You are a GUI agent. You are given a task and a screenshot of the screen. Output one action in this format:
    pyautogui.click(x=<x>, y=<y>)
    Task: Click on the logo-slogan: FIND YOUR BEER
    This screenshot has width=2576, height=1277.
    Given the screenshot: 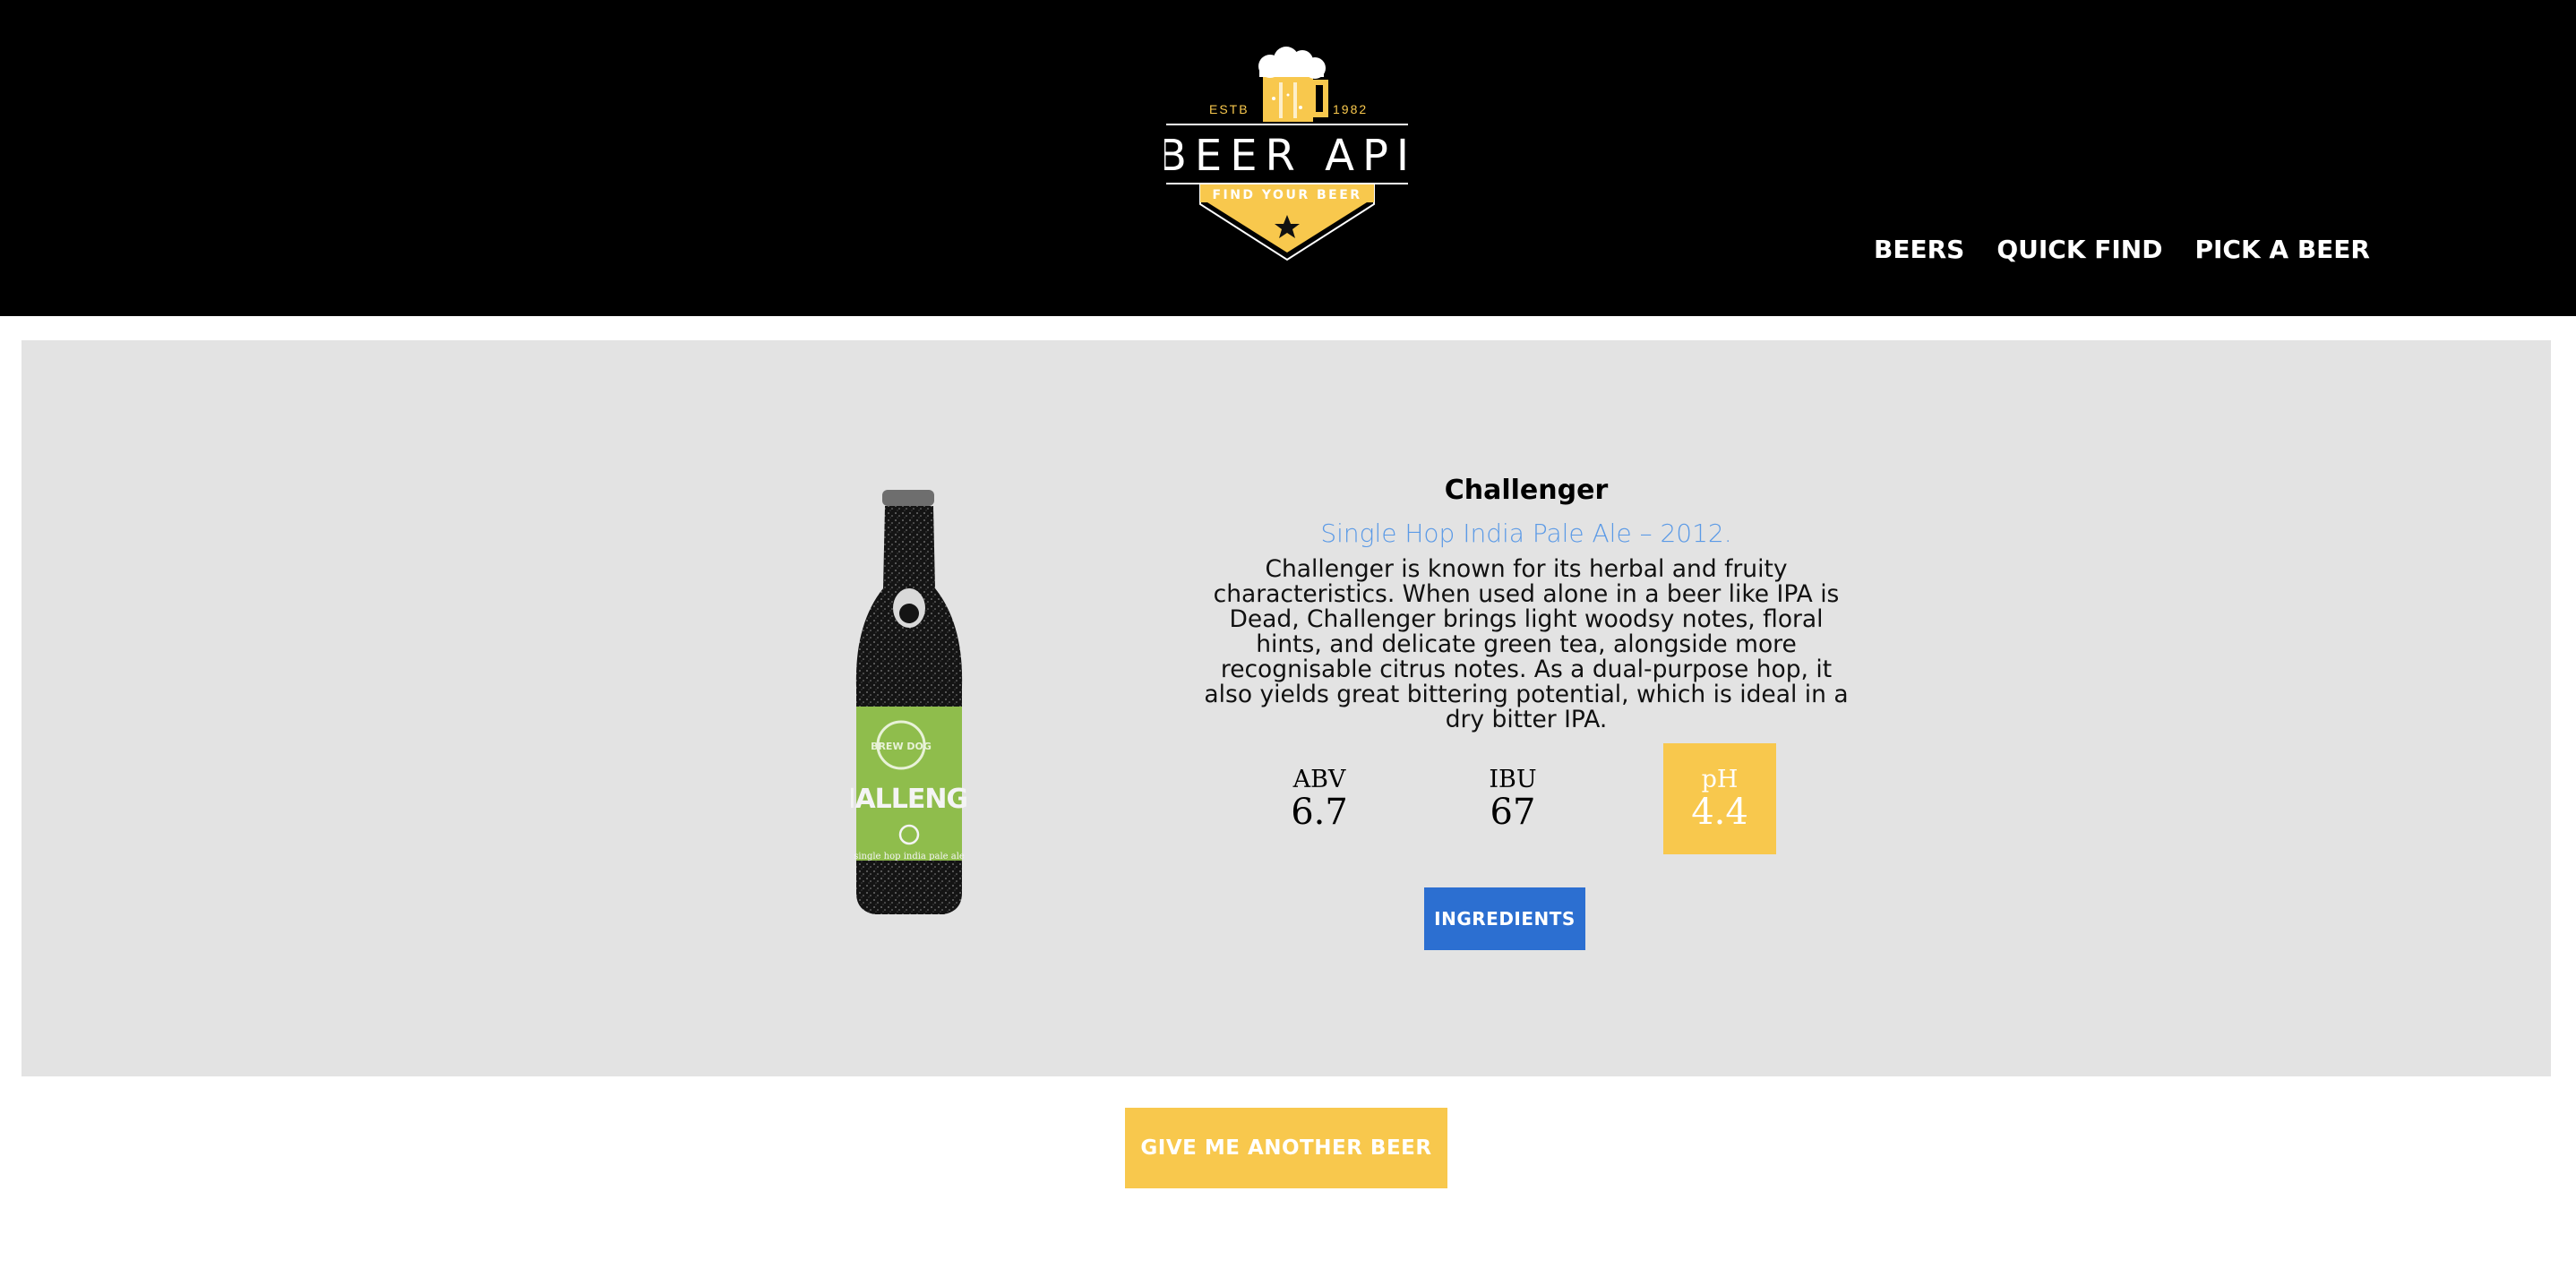 What is the action you would take?
    pyautogui.click(x=1286, y=195)
    